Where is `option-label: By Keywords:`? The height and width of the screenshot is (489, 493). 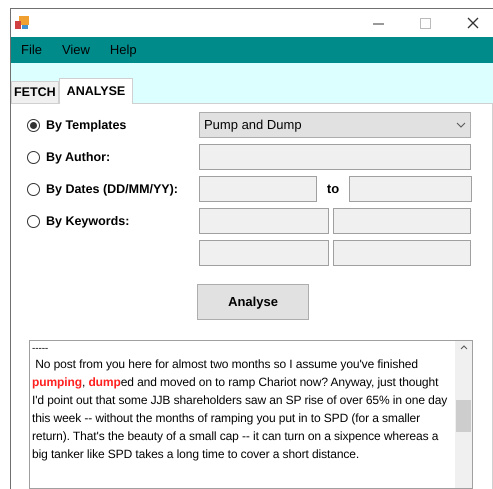 option-label: By Keywords: is located at coordinates (88, 221).